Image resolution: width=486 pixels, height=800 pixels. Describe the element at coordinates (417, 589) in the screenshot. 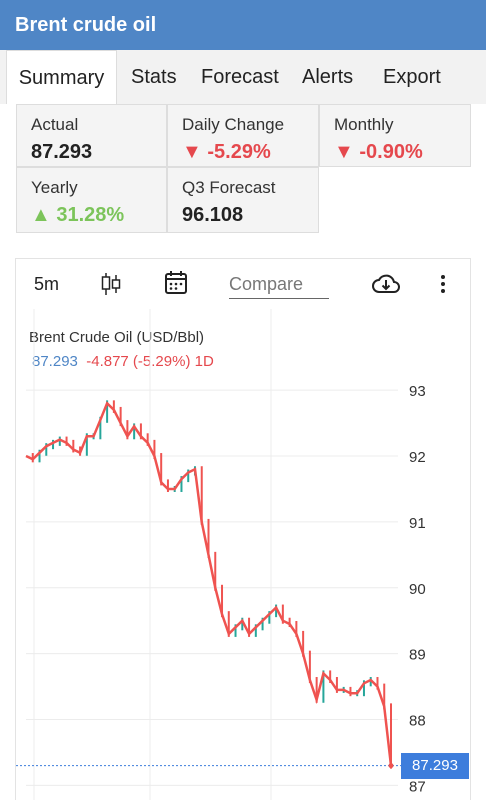

I see `y-tick-label: 90` at that location.